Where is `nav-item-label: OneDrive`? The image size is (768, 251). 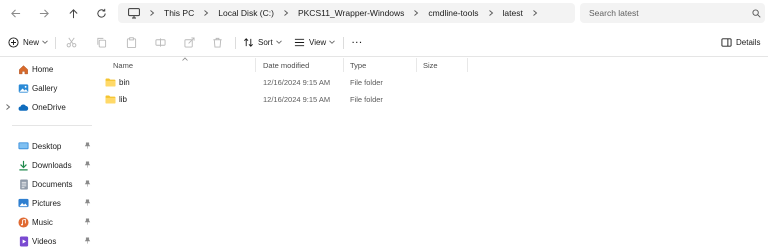
nav-item-label: OneDrive is located at coordinates (49, 107).